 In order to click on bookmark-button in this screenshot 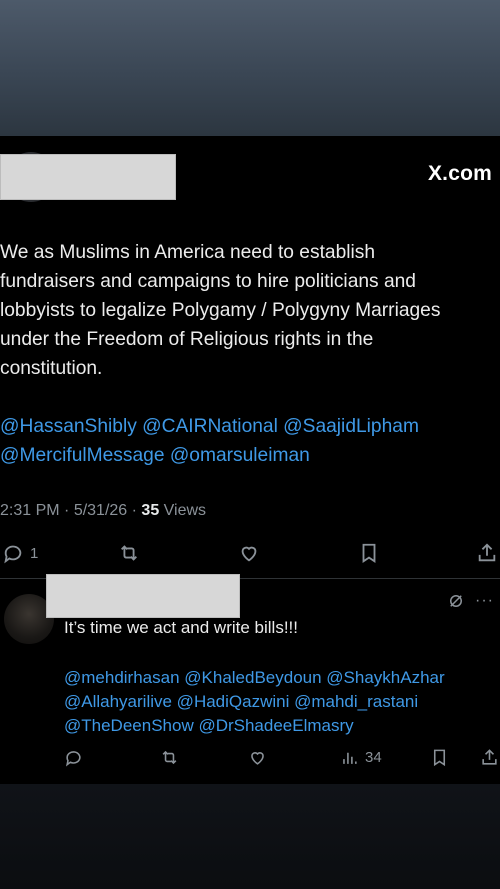, I will do `click(369, 553)`.